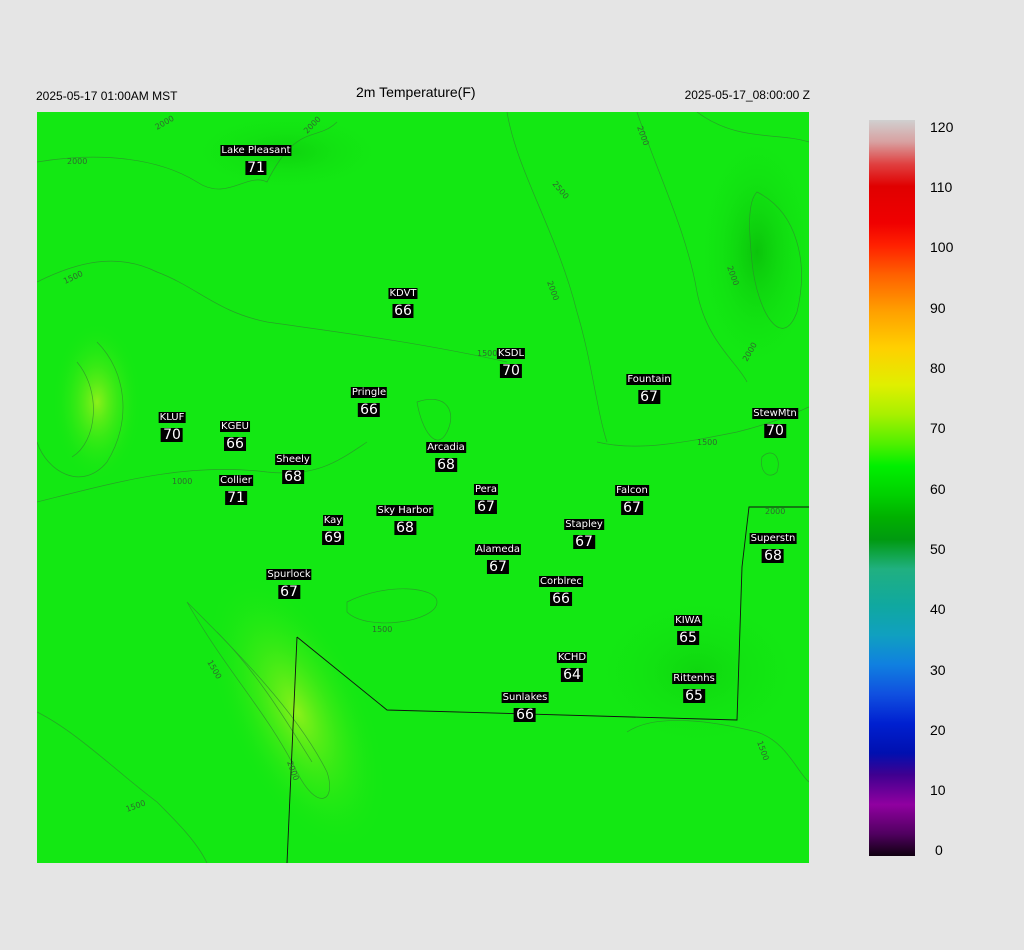  Describe the element at coordinates (941, 187) in the screenshot. I see `colorbar-tick-110: 110` at that location.